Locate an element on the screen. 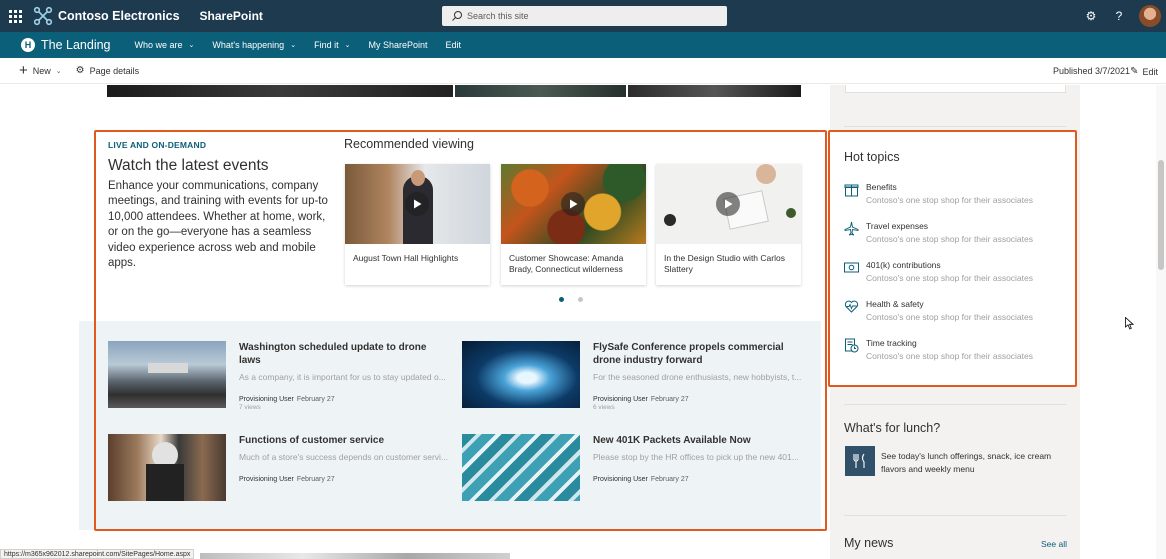 The width and height of the screenshot is (1166, 559). hub-item-edit: Edit is located at coordinates (454, 45).